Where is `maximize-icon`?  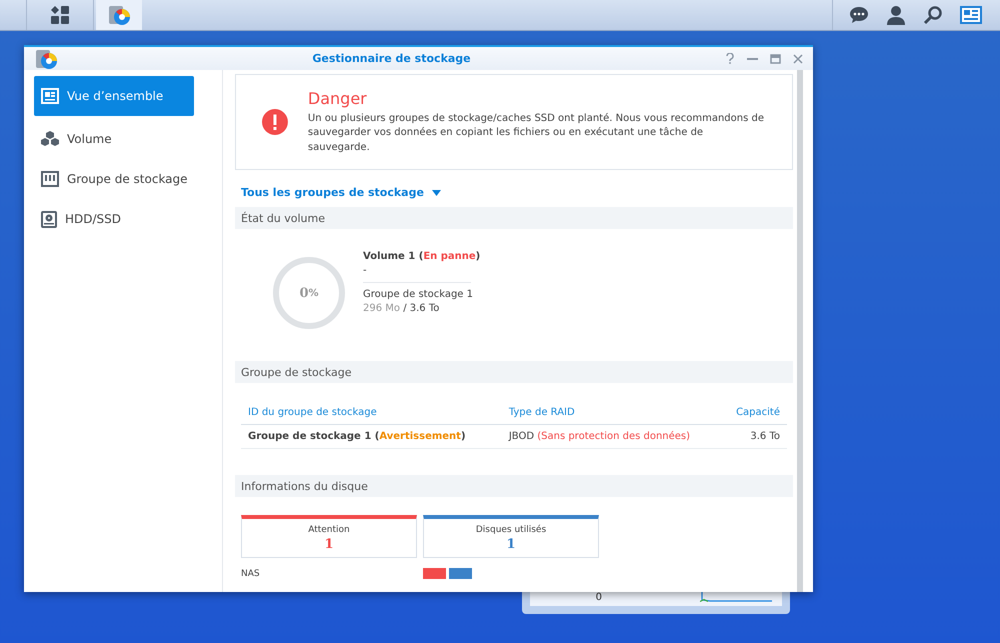 maximize-icon is located at coordinates (775, 59).